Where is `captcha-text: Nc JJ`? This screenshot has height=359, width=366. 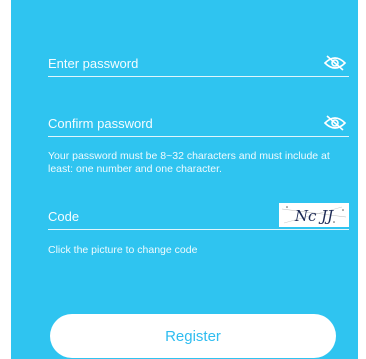 captcha-text: Nc JJ is located at coordinates (314, 216).